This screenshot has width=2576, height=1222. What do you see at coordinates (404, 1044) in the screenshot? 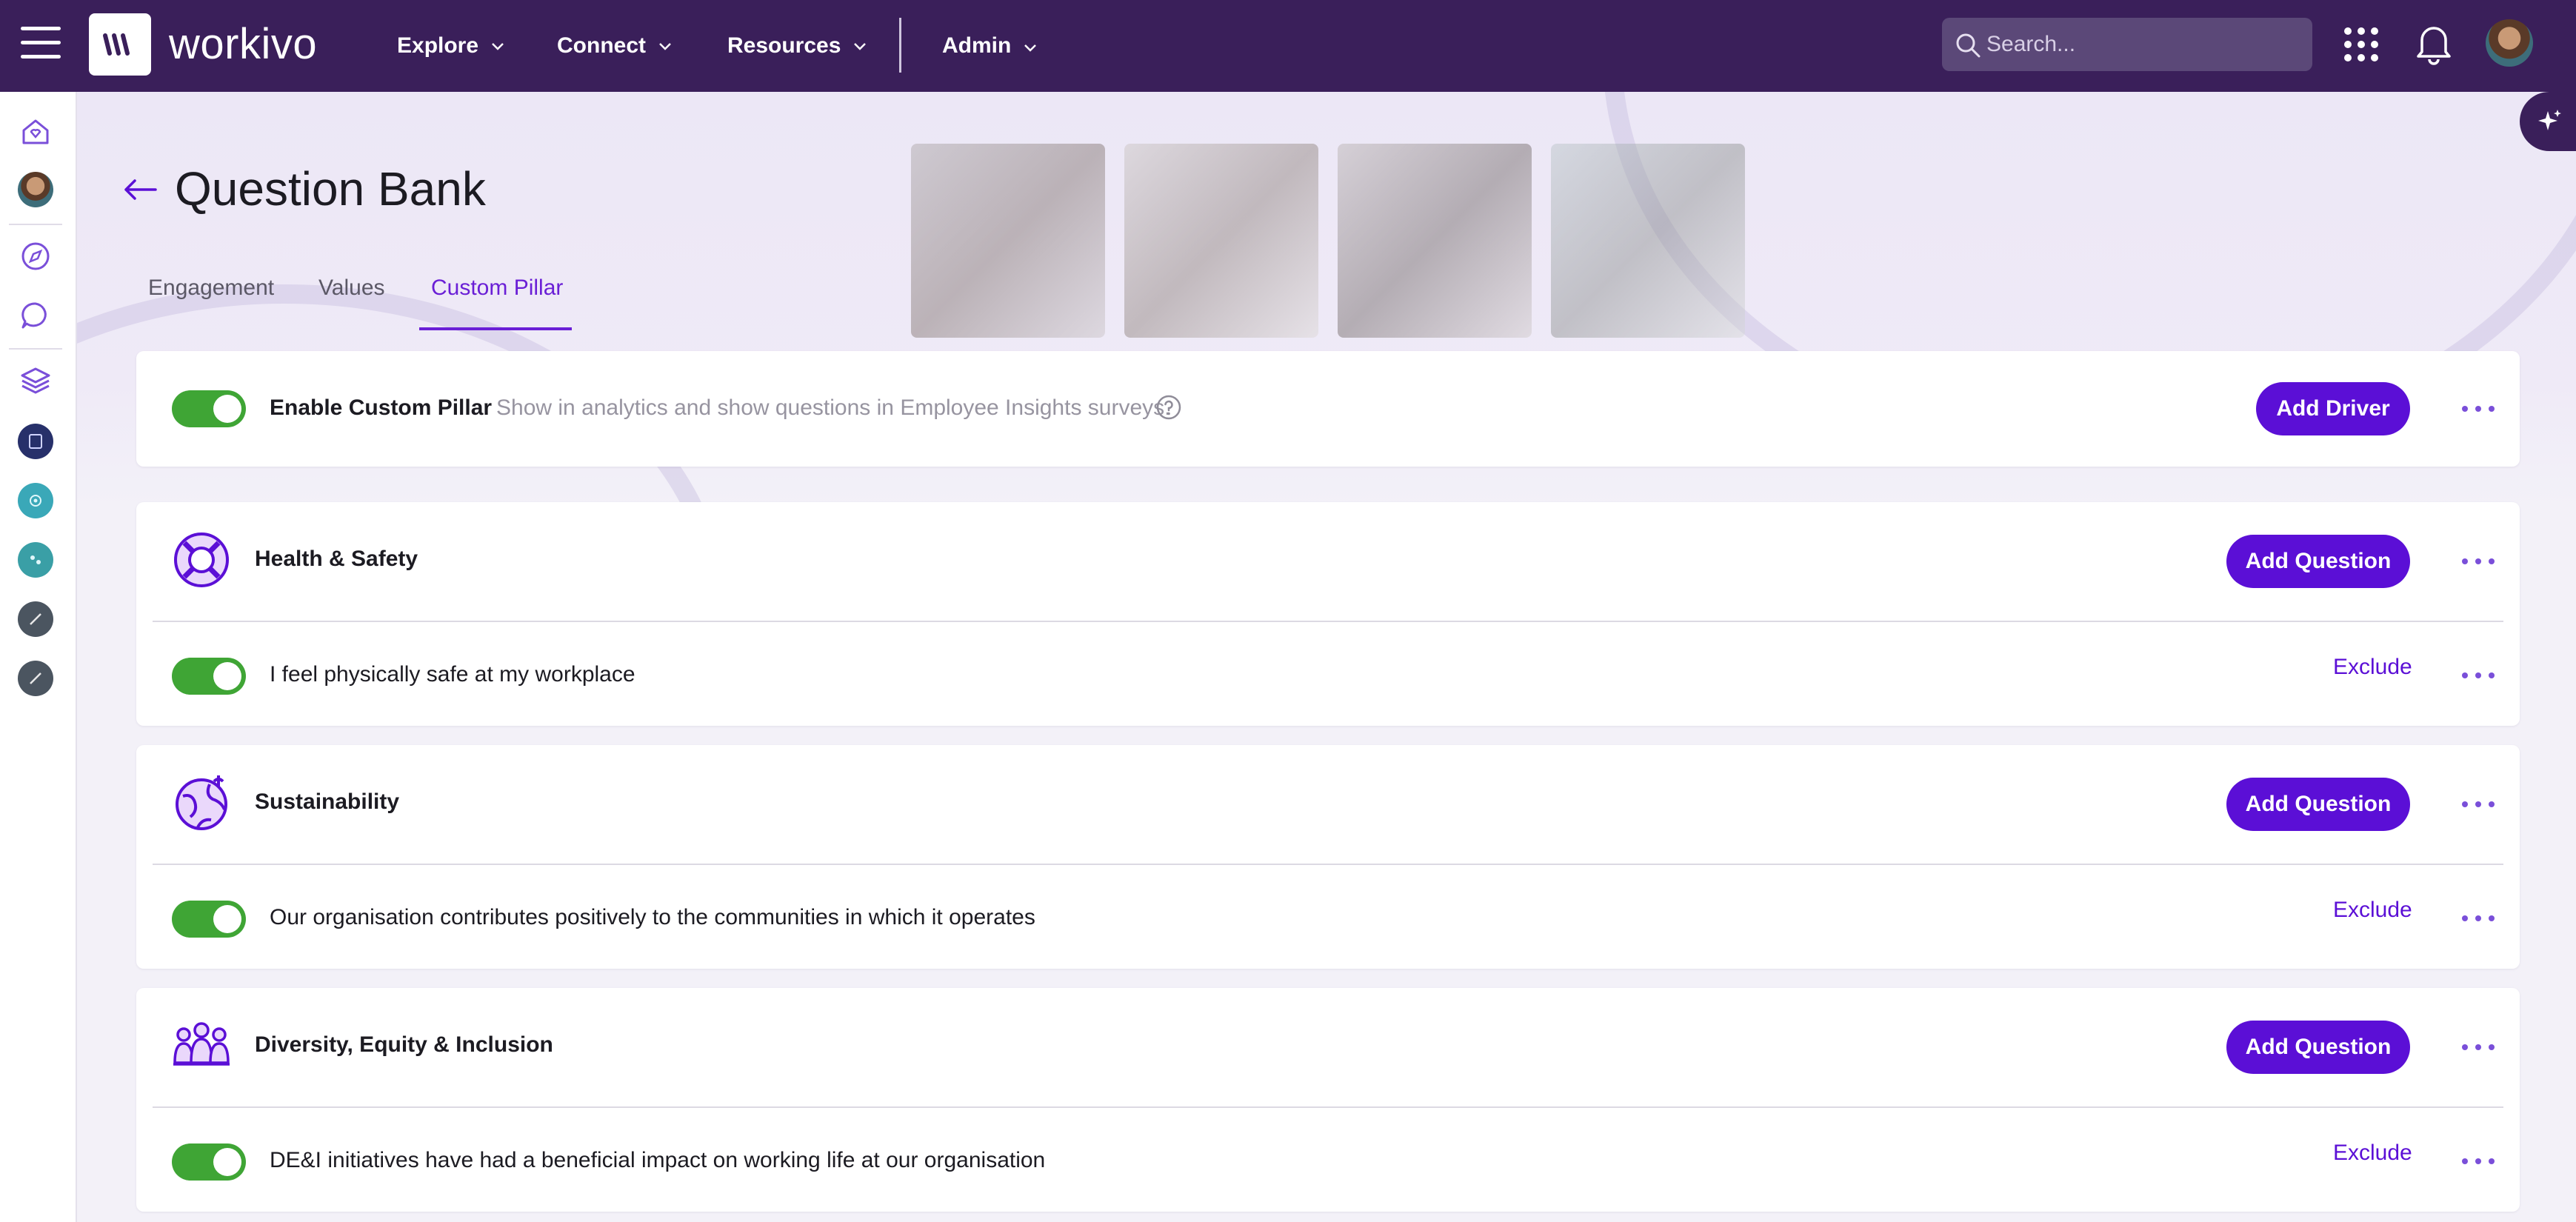
I see `driver-title: Diversity, Equity & Inclusion` at bounding box center [404, 1044].